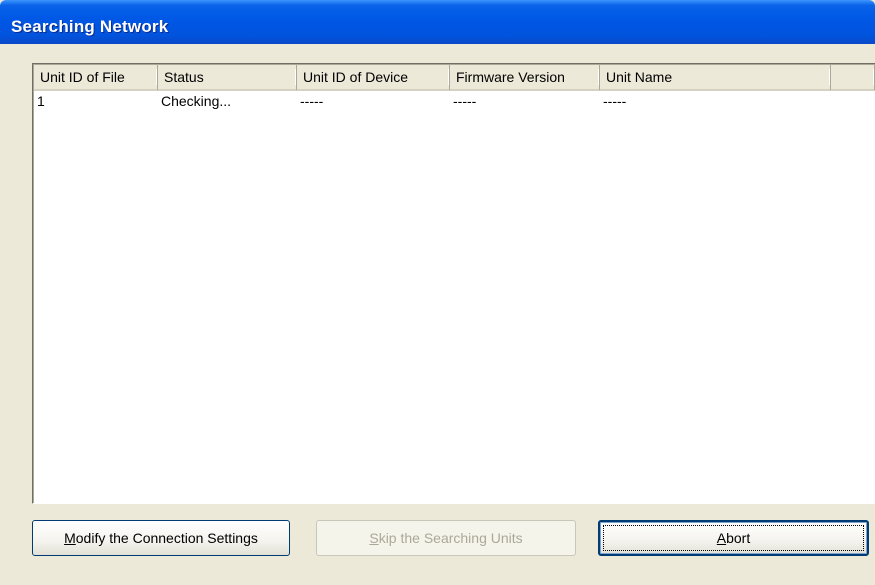 Image resolution: width=875 pixels, height=585 pixels. What do you see at coordinates (356, 77) in the screenshot?
I see `column-header-label: Unit ID of Device` at bounding box center [356, 77].